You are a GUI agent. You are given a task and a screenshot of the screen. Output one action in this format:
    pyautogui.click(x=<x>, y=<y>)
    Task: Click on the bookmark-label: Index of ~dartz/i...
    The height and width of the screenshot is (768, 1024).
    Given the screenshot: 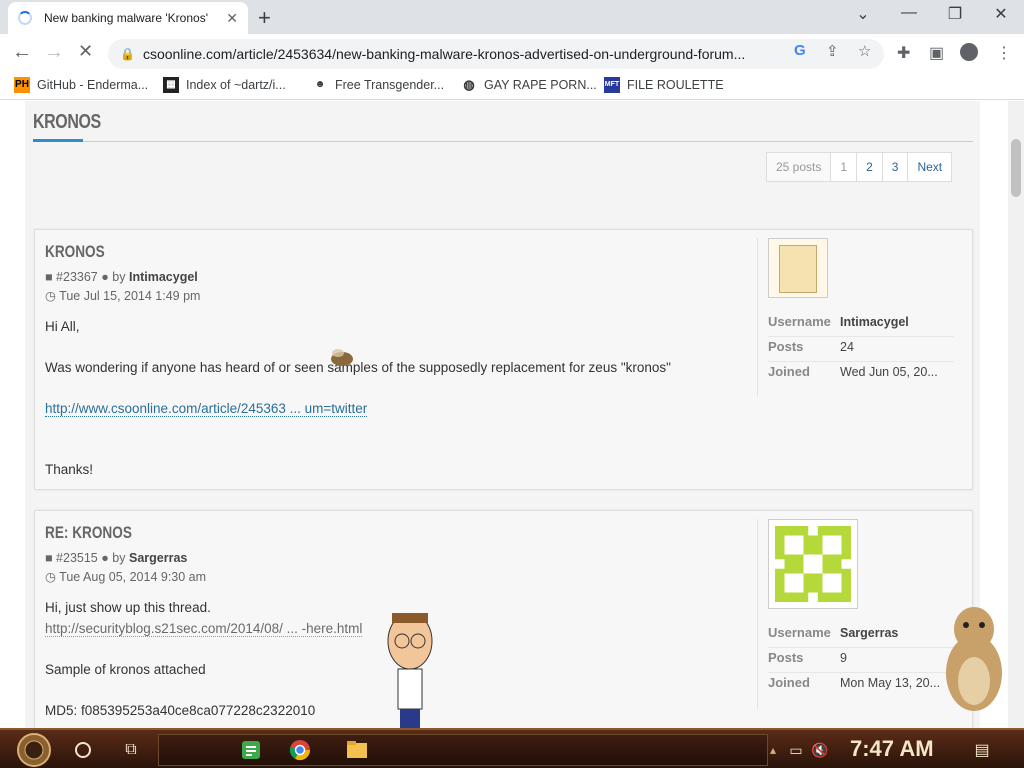 What is the action you would take?
    pyautogui.click(x=236, y=85)
    